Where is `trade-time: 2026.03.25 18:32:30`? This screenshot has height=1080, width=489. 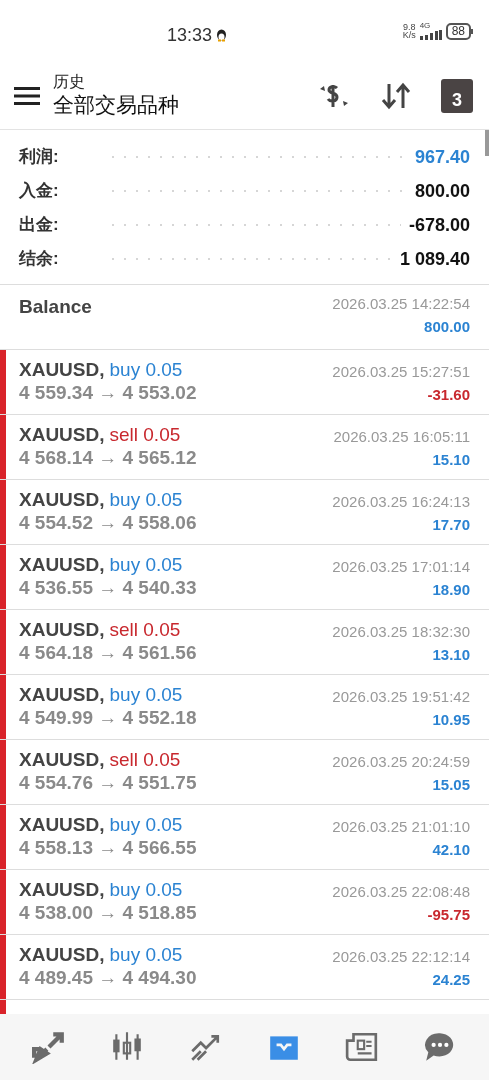 trade-time: 2026.03.25 18:32:30 is located at coordinates (401, 632).